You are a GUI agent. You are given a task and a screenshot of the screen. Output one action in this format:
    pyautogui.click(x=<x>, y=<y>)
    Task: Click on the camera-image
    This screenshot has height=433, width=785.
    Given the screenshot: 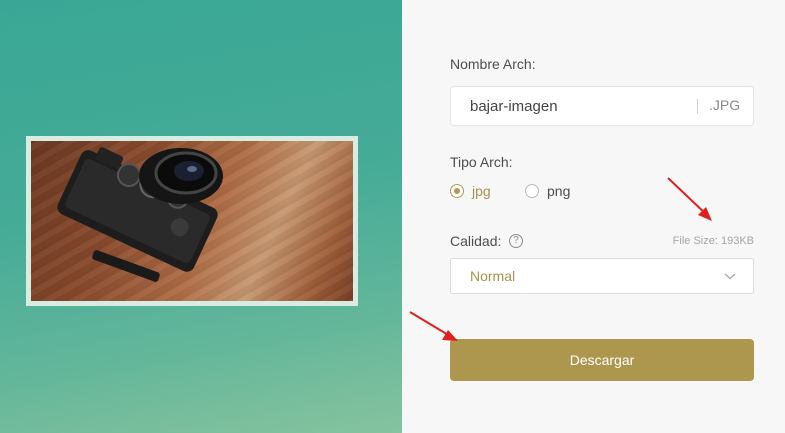 What is the action you would take?
    pyautogui.click(x=140, y=214)
    